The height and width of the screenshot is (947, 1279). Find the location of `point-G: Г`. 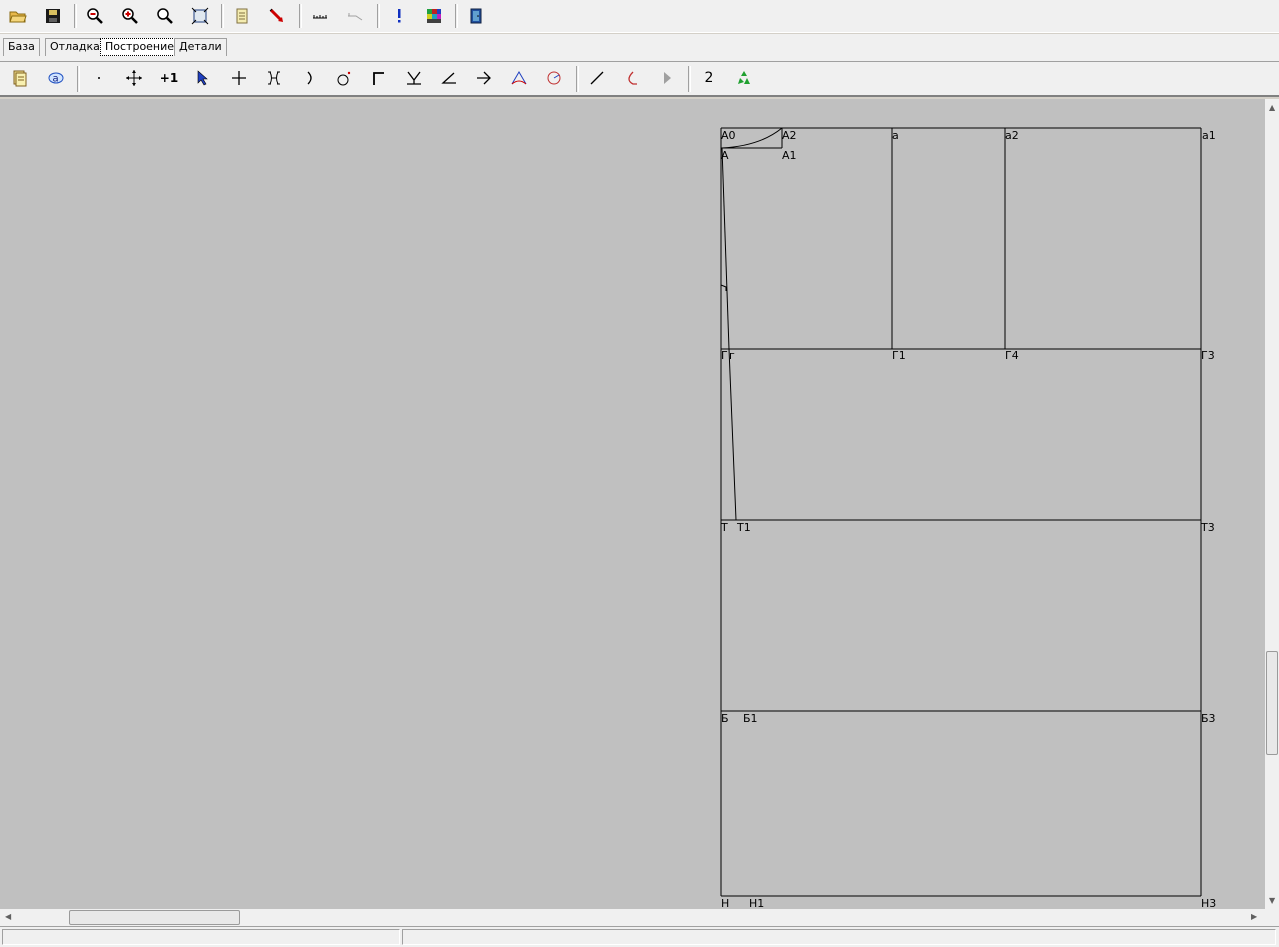

point-G: Г is located at coordinates (724, 355).